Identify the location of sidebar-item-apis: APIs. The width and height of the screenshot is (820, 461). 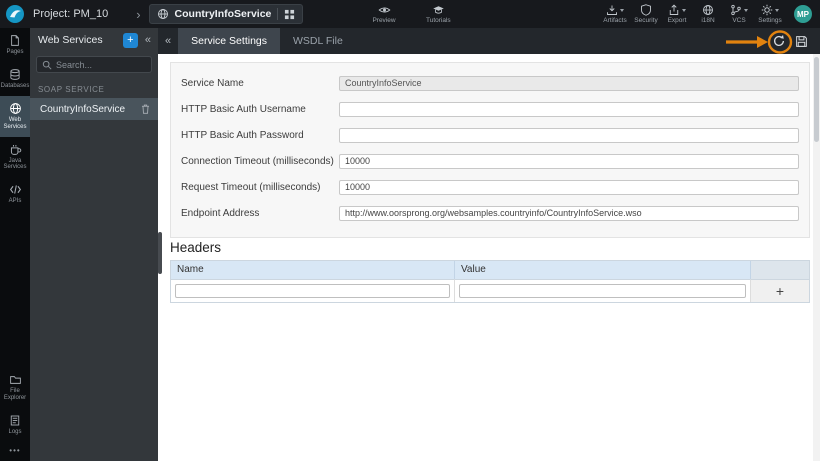
(15, 194).